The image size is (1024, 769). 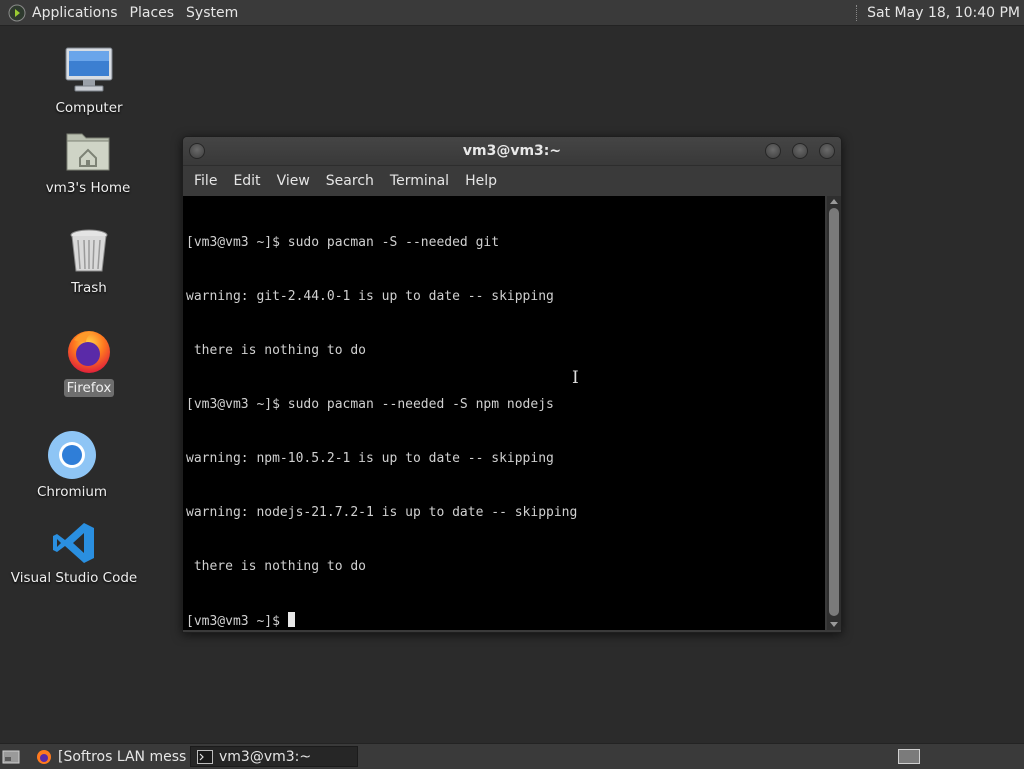 I want to click on close-button, so click(x=827, y=151).